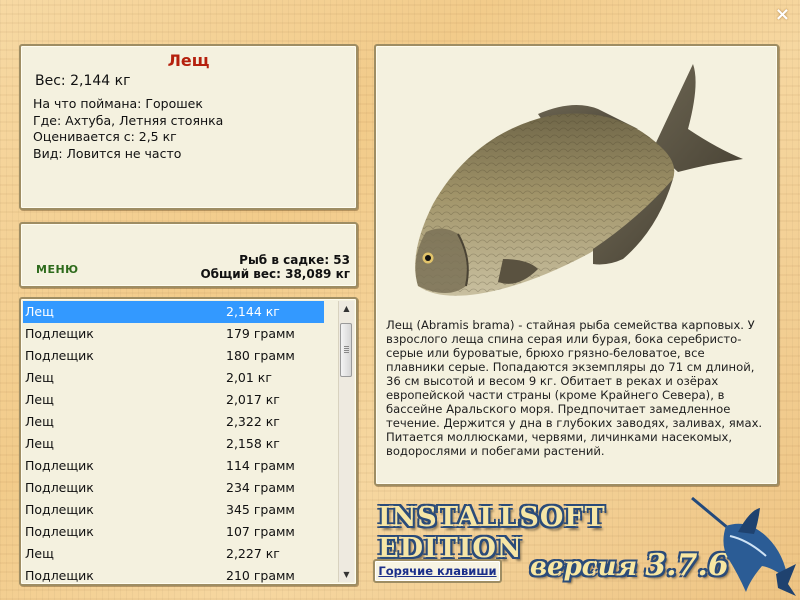 This screenshot has height=600, width=800. I want to click on catch-fish-weight: 179 грамм, so click(260, 333).